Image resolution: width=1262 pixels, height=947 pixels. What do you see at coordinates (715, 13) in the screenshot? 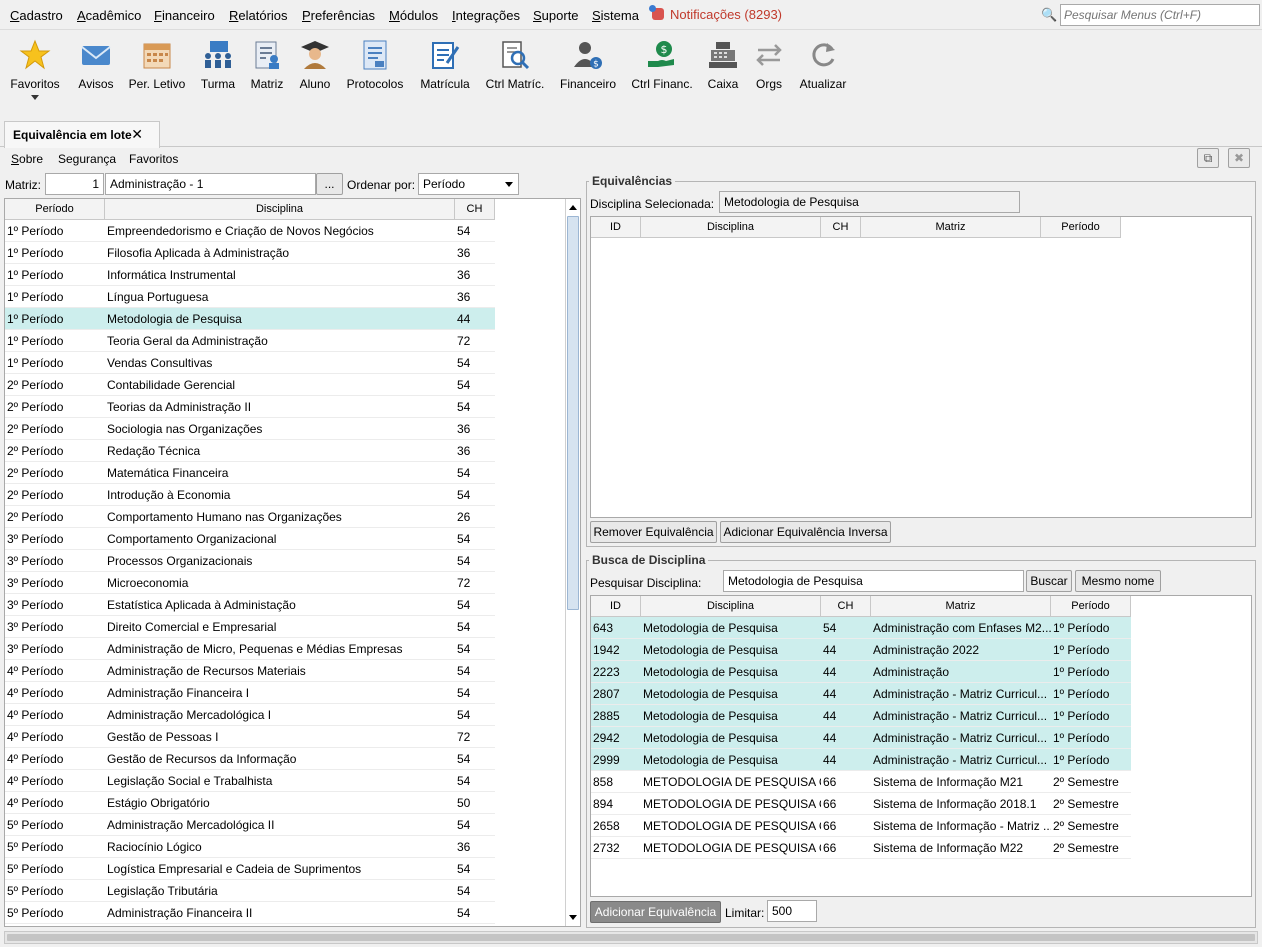
I see `notifications-link: Notificações (8293)` at bounding box center [715, 13].